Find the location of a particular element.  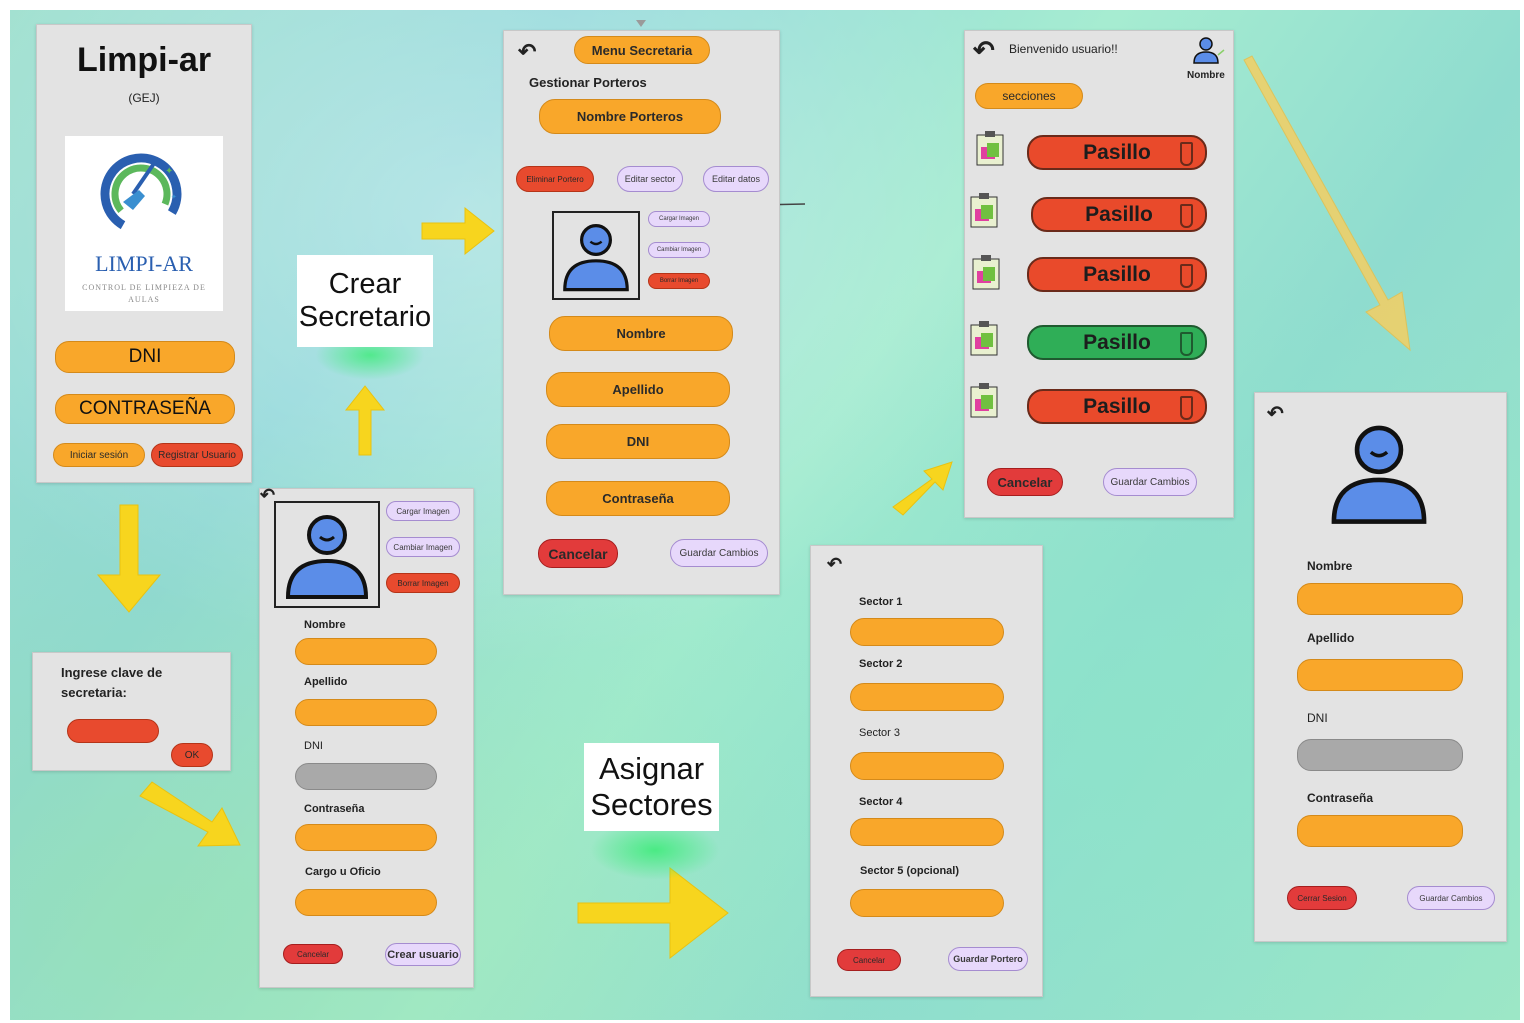

edit-sector-button: Editar sector is located at coordinates (650, 179).